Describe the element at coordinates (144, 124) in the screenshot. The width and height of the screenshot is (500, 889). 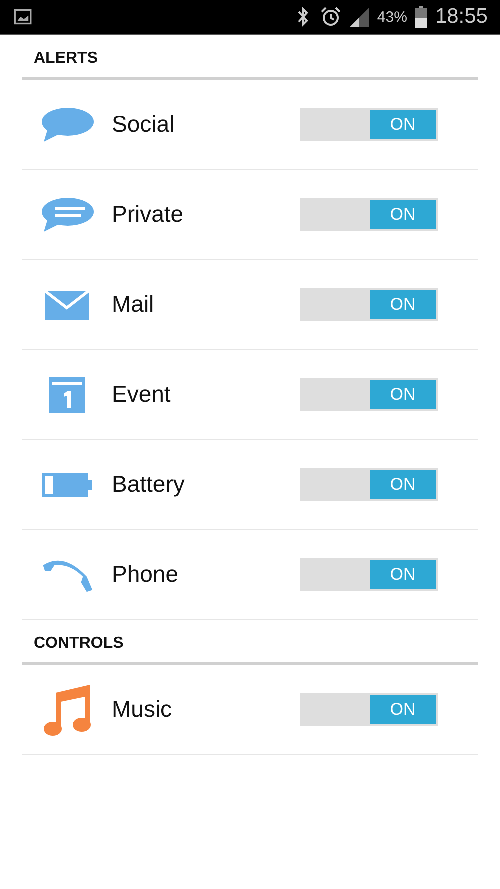
I see `setting-label: Social` at that location.